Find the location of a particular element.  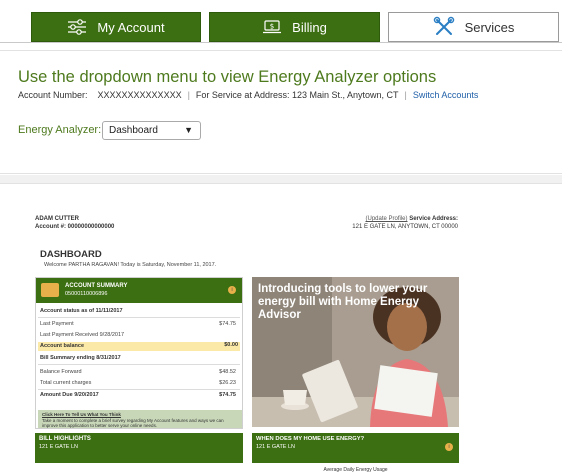

account-id: Account #: 00000000000000 is located at coordinates (75, 227).